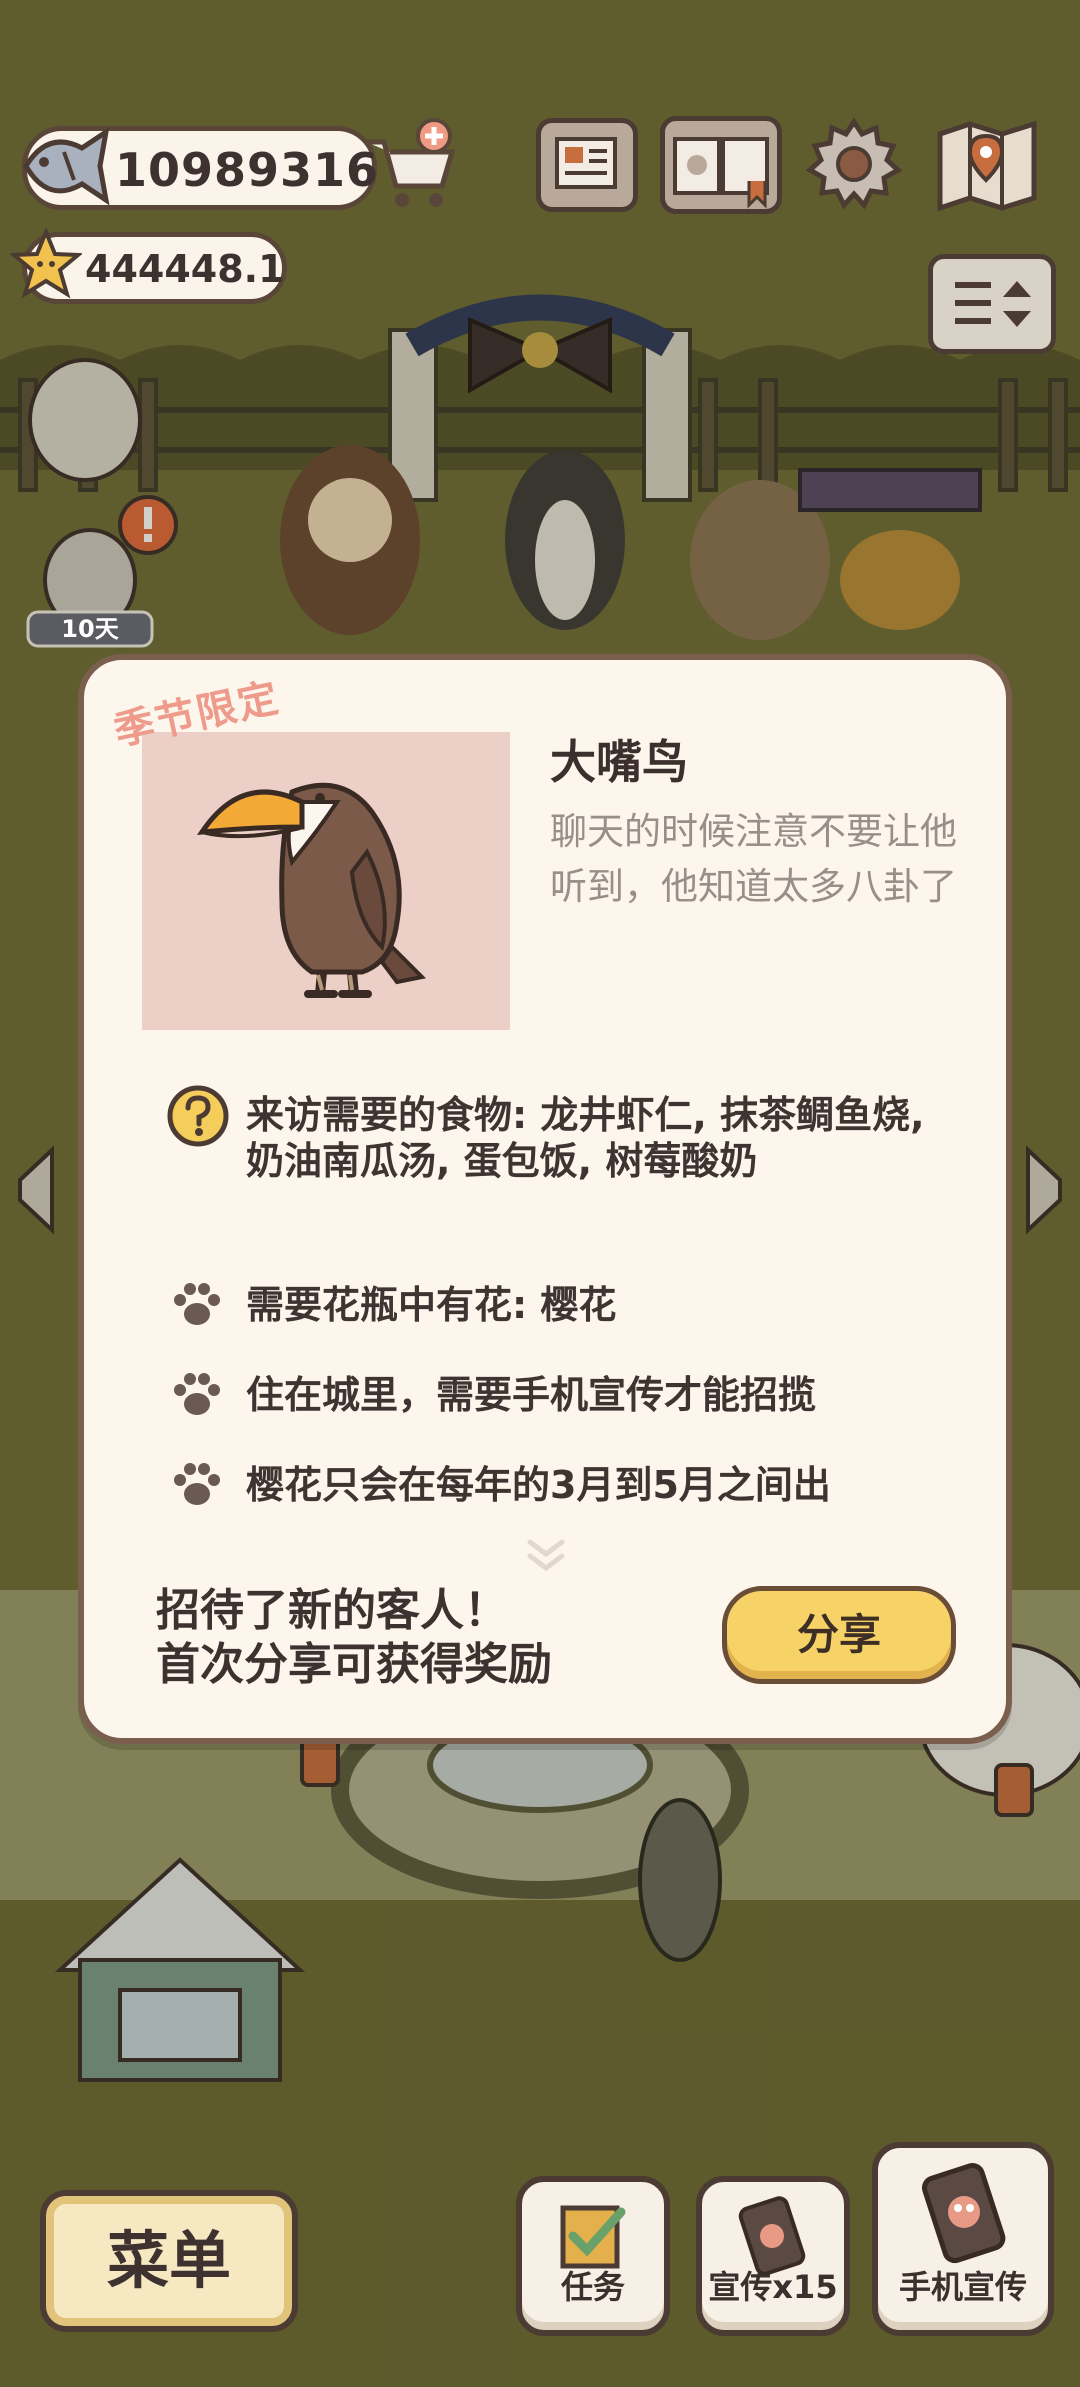  I want to click on map-icon, so click(987, 164).